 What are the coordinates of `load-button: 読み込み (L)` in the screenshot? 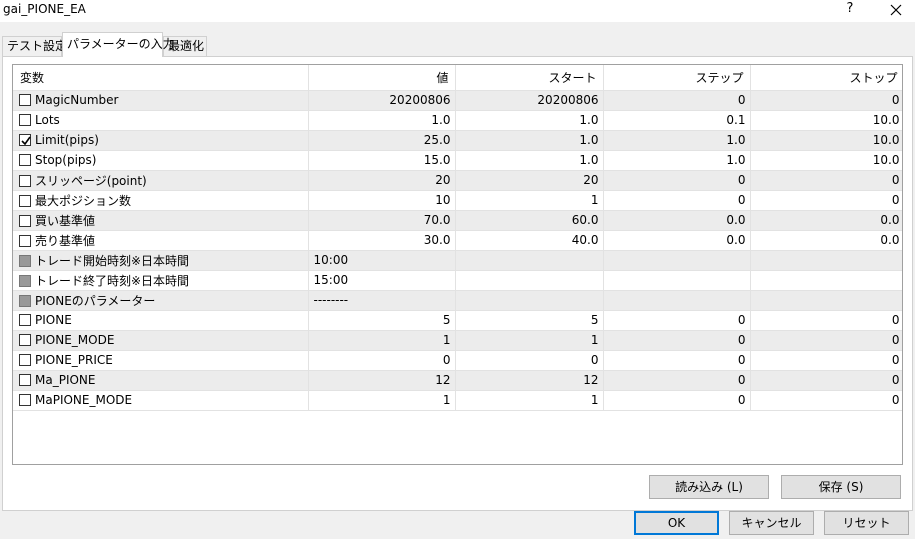 It's located at (709, 487).